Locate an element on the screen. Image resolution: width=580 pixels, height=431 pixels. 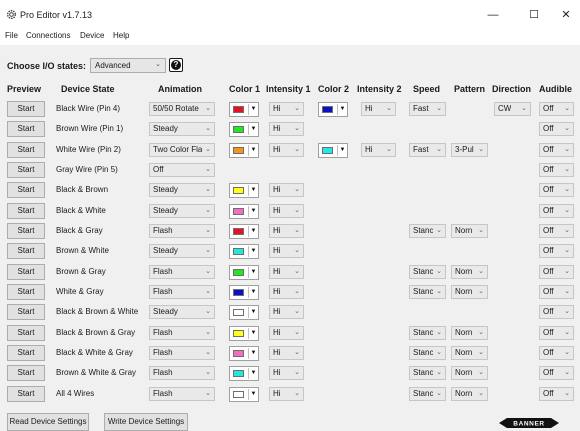
write-device-settings-button: Write Device Settings is located at coordinates (146, 422).